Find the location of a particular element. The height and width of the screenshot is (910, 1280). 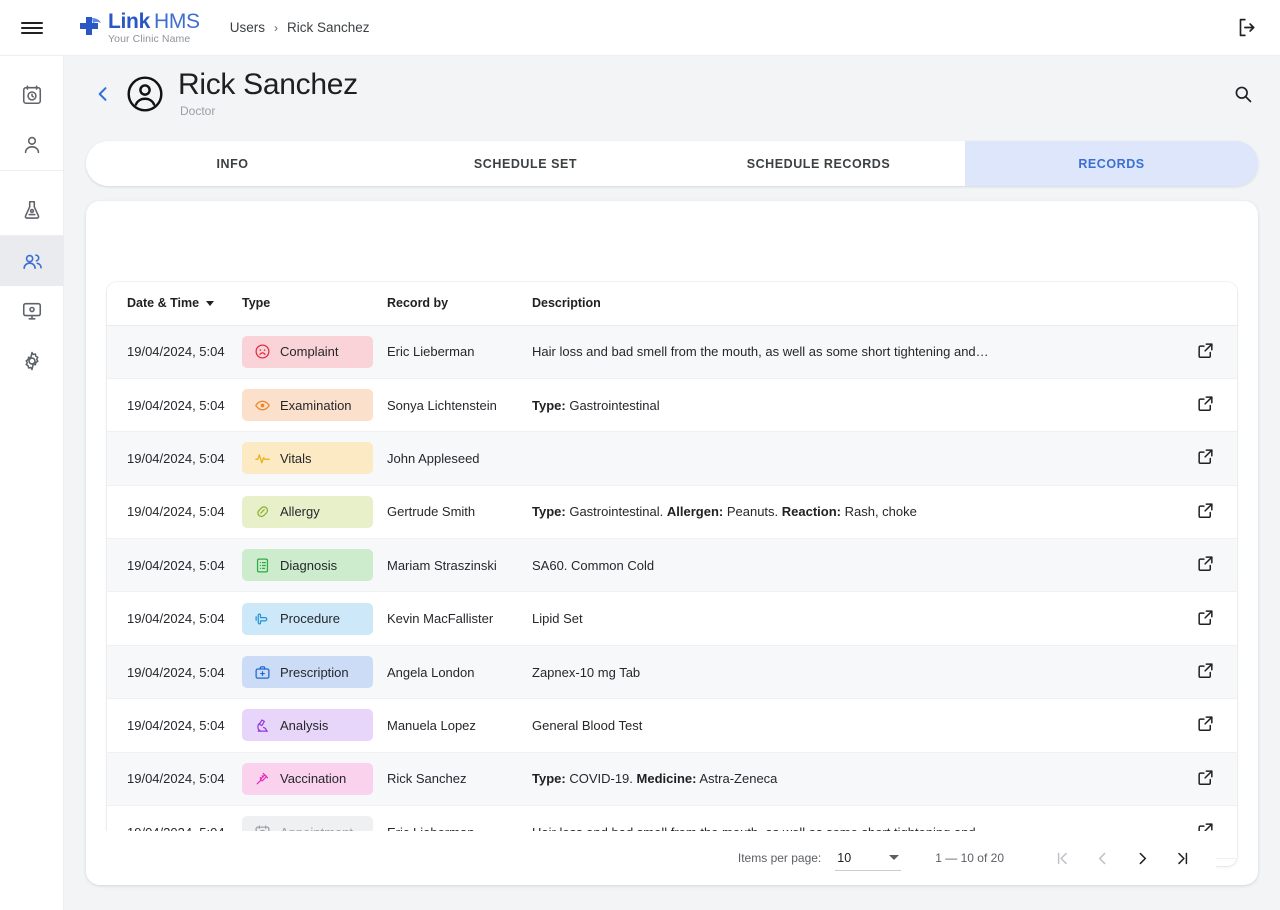

last-page-button is located at coordinates (1182, 858).